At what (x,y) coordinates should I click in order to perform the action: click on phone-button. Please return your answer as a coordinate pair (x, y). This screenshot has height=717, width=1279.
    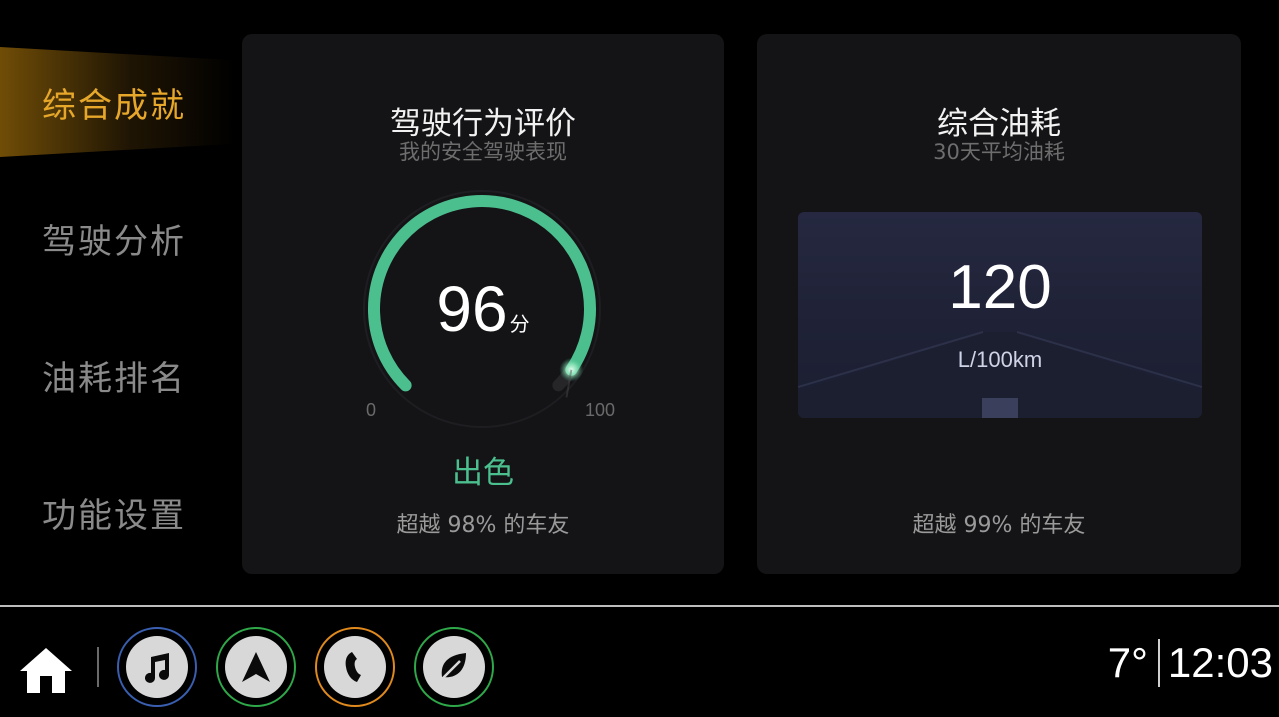
    Looking at the image, I should click on (355, 667).